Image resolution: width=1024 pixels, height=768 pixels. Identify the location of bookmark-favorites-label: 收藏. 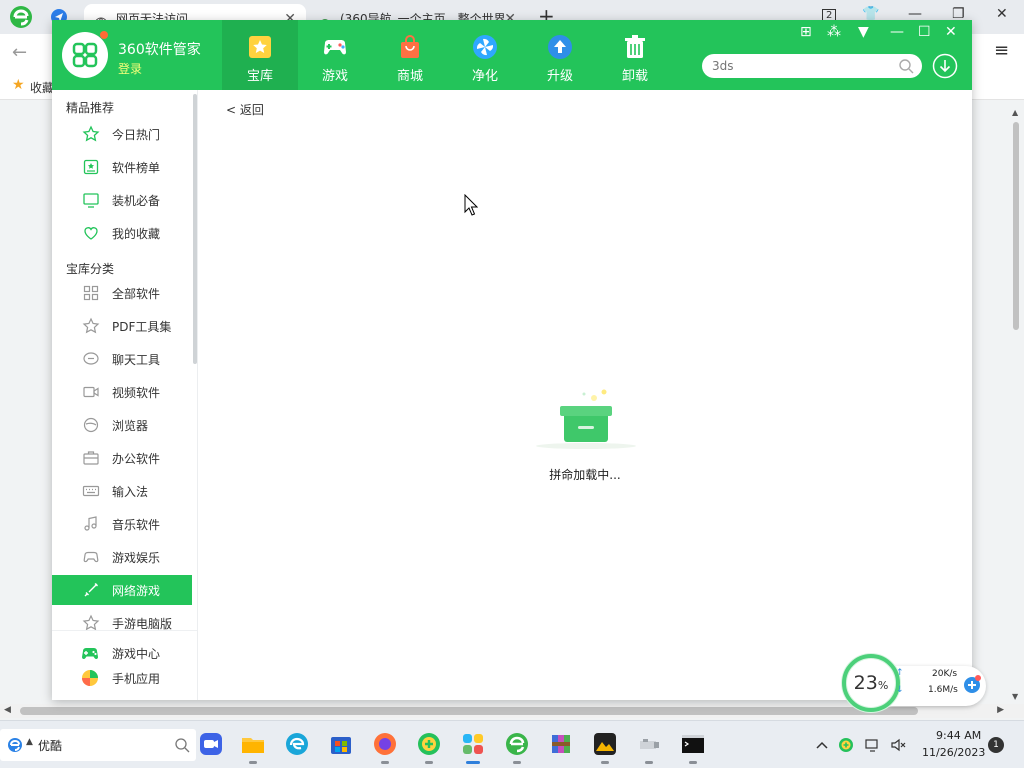
(42, 87).